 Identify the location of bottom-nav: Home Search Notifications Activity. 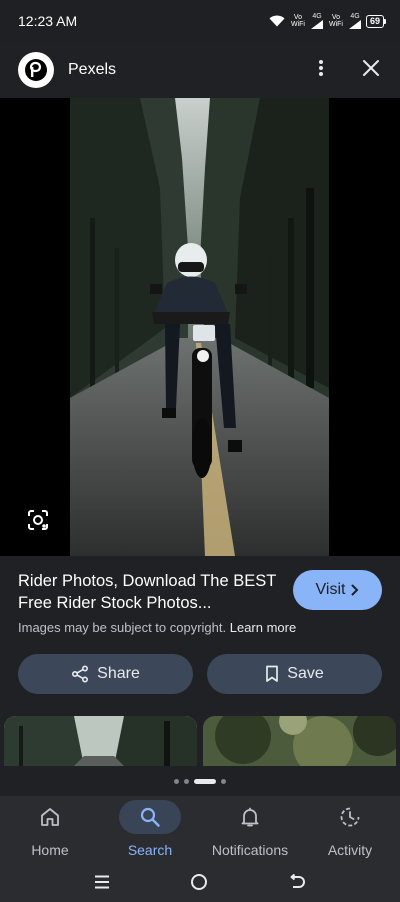
(200, 829).